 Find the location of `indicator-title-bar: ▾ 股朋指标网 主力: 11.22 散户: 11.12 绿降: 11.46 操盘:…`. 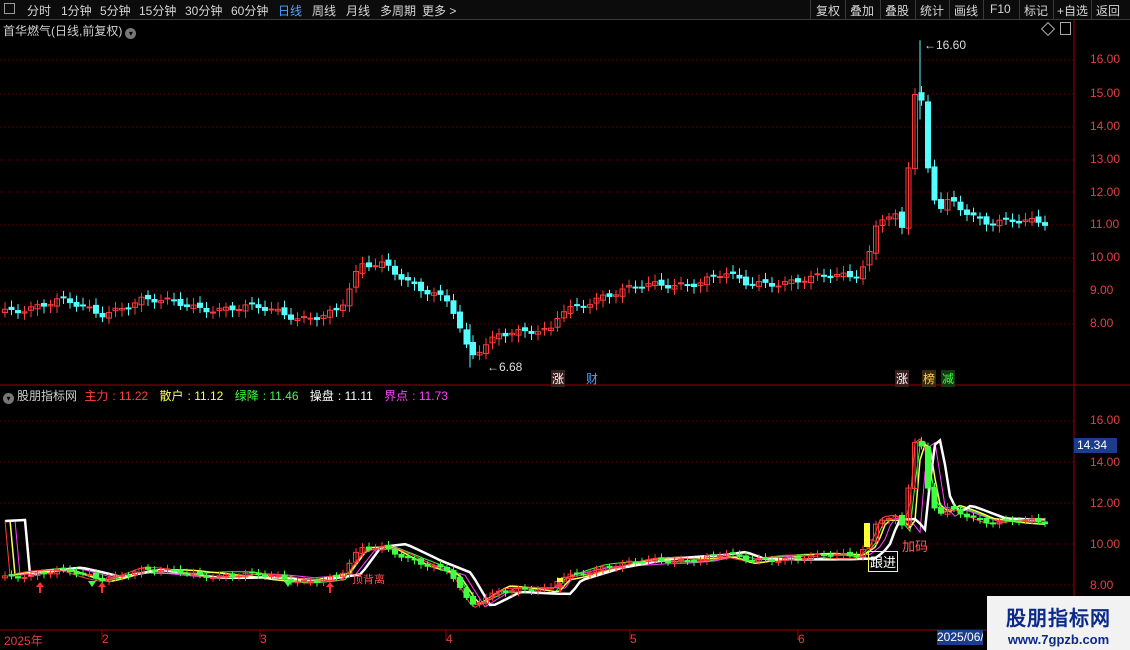

indicator-title-bar: ▾ 股朋指标网 主力: 11.22 散户: 11.12 绿降: 11.46 操盘:… is located at coordinates (229, 395).